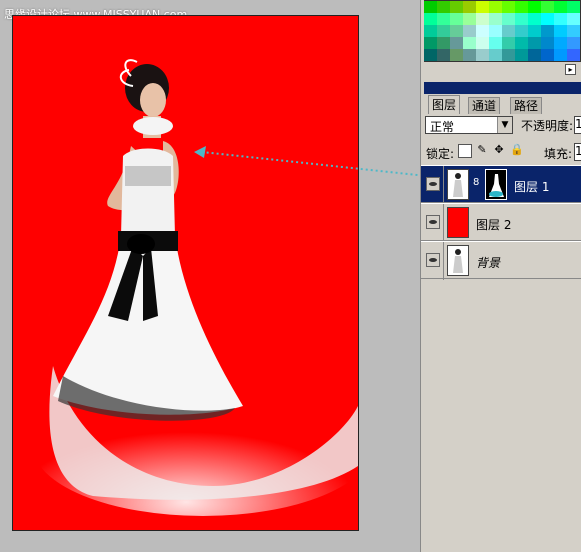 The height and width of the screenshot is (552, 581). I want to click on panel-menu-icon: ▸, so click(570, 69).